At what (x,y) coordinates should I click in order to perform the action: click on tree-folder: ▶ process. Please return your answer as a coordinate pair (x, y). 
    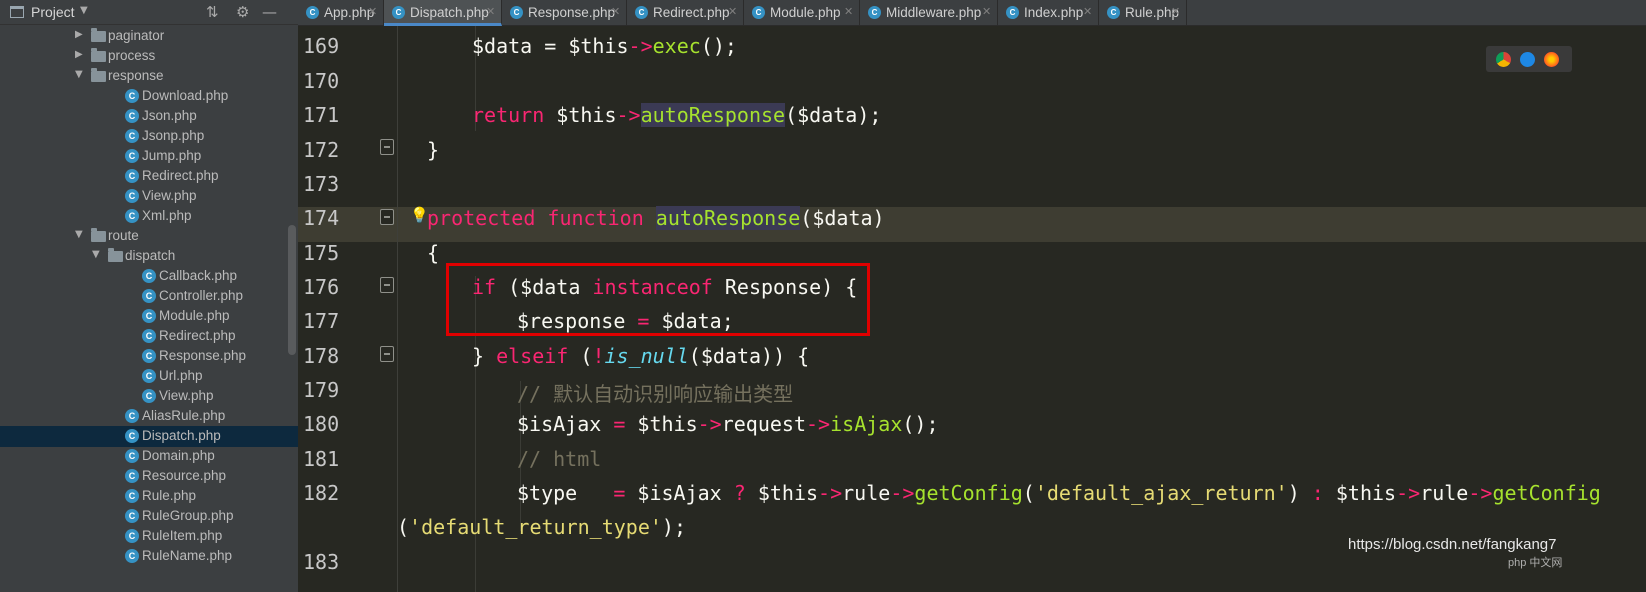
    Looking at the image, I should click on (149, 56).